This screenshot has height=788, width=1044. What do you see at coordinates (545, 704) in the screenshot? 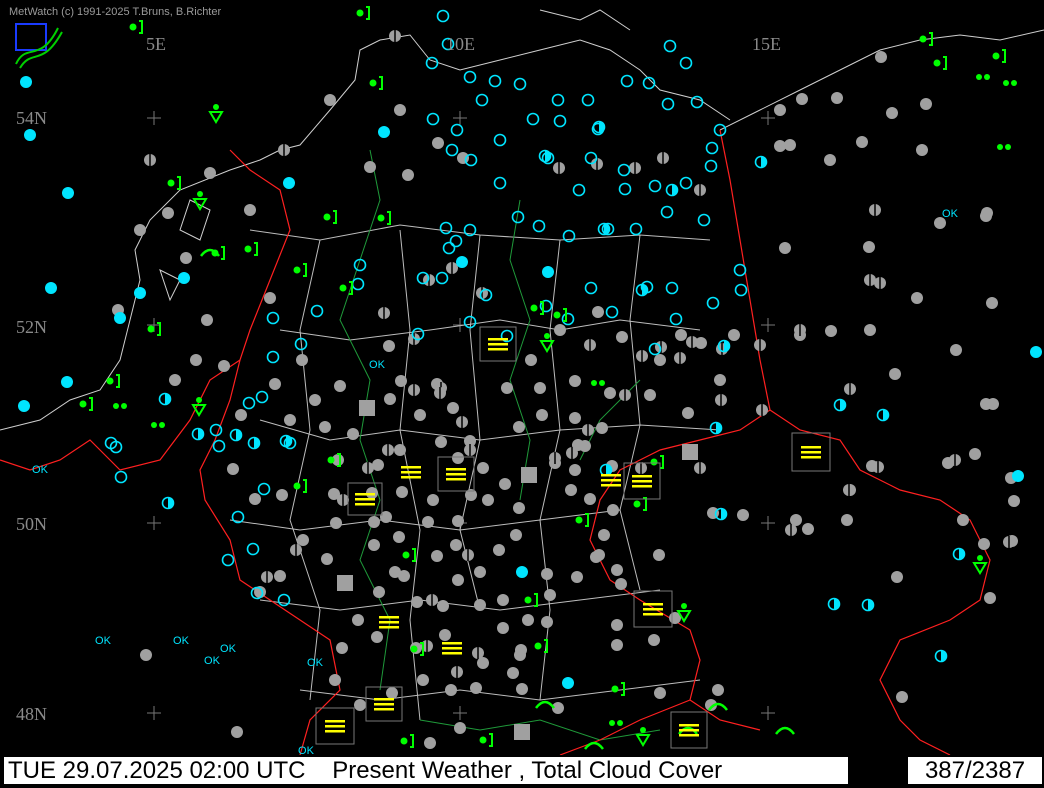
I see `station-arc` at bounding box center [545, 704].